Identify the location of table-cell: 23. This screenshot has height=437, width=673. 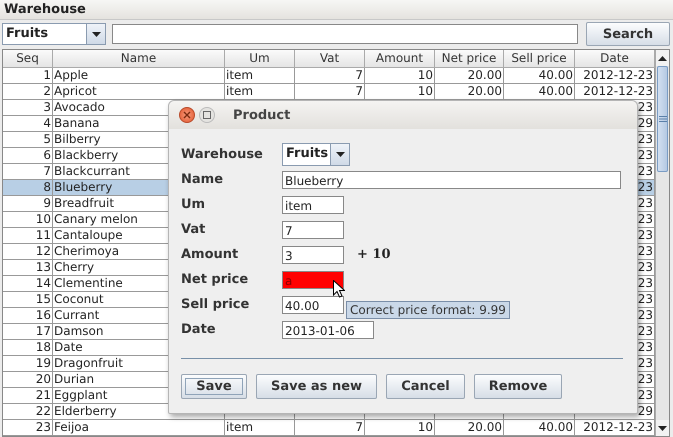
(28, 428).